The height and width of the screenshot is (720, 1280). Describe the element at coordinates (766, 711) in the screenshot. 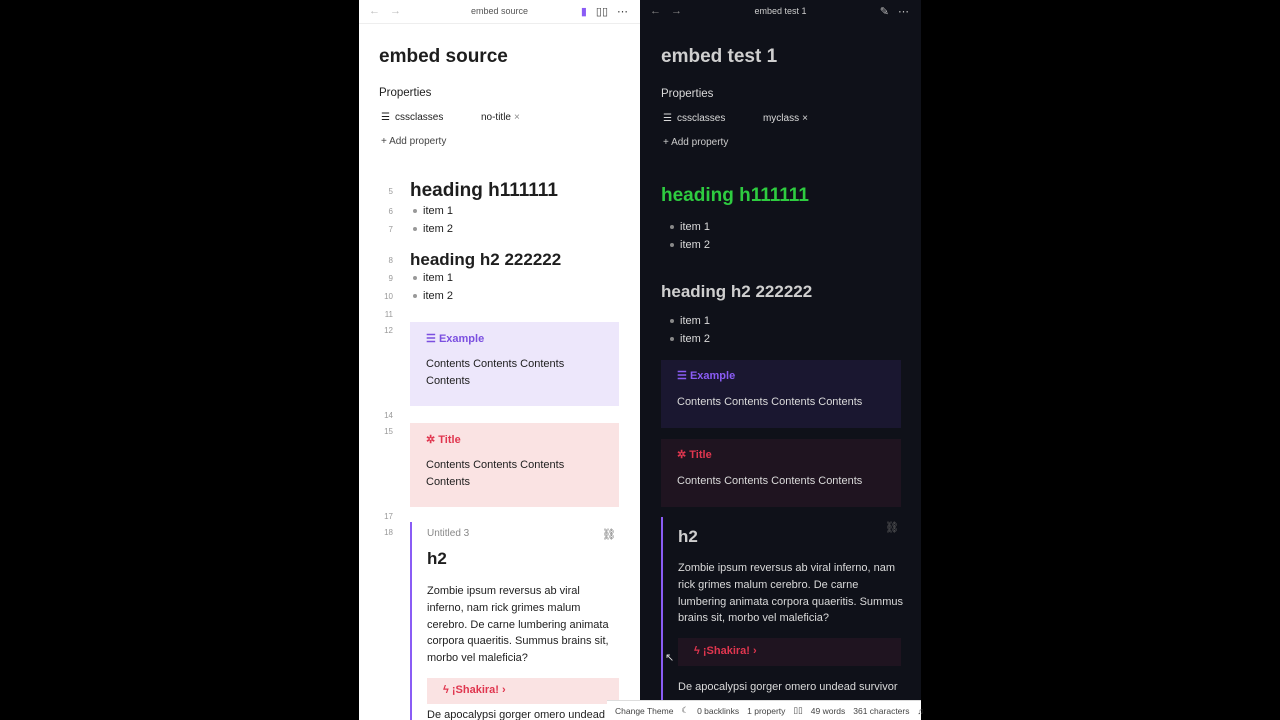

I see `properties-count: 1 property` at that location.